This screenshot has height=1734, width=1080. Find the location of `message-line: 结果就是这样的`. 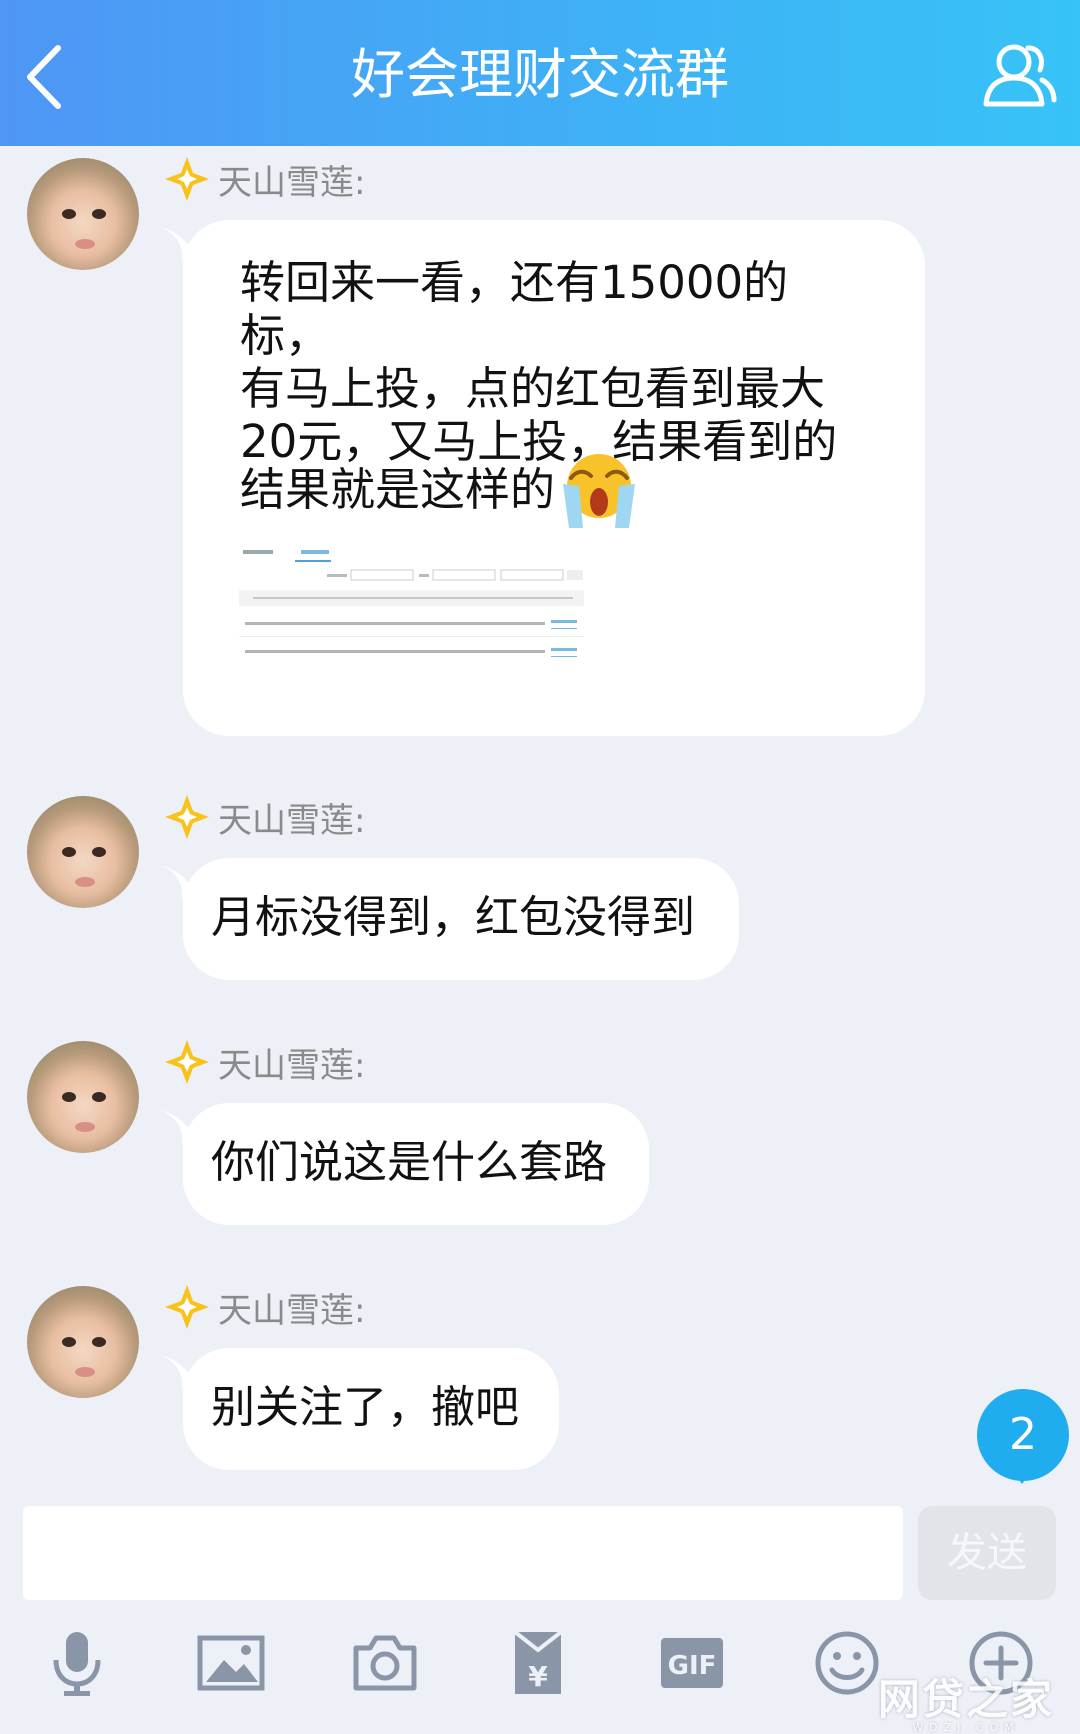

message-line: 结果就是这样的 is located at coordinates (398, 489).